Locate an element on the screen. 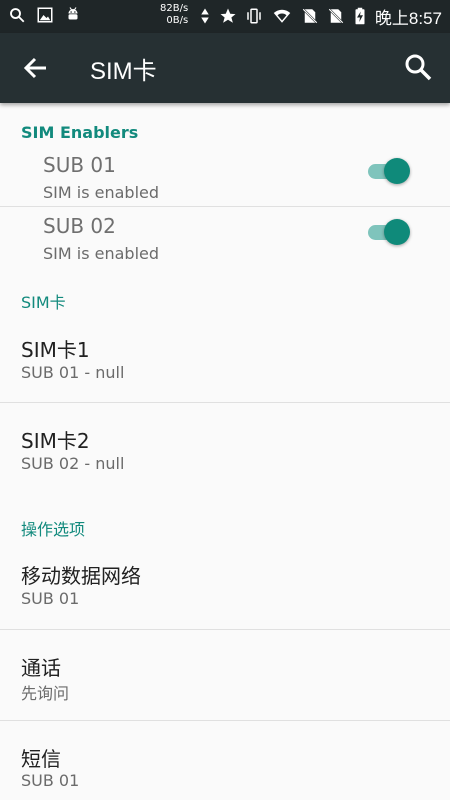 This screenshot has height=800, width=450. status-right-icons: 晚上8:57 is located at coordinates (320, 16).